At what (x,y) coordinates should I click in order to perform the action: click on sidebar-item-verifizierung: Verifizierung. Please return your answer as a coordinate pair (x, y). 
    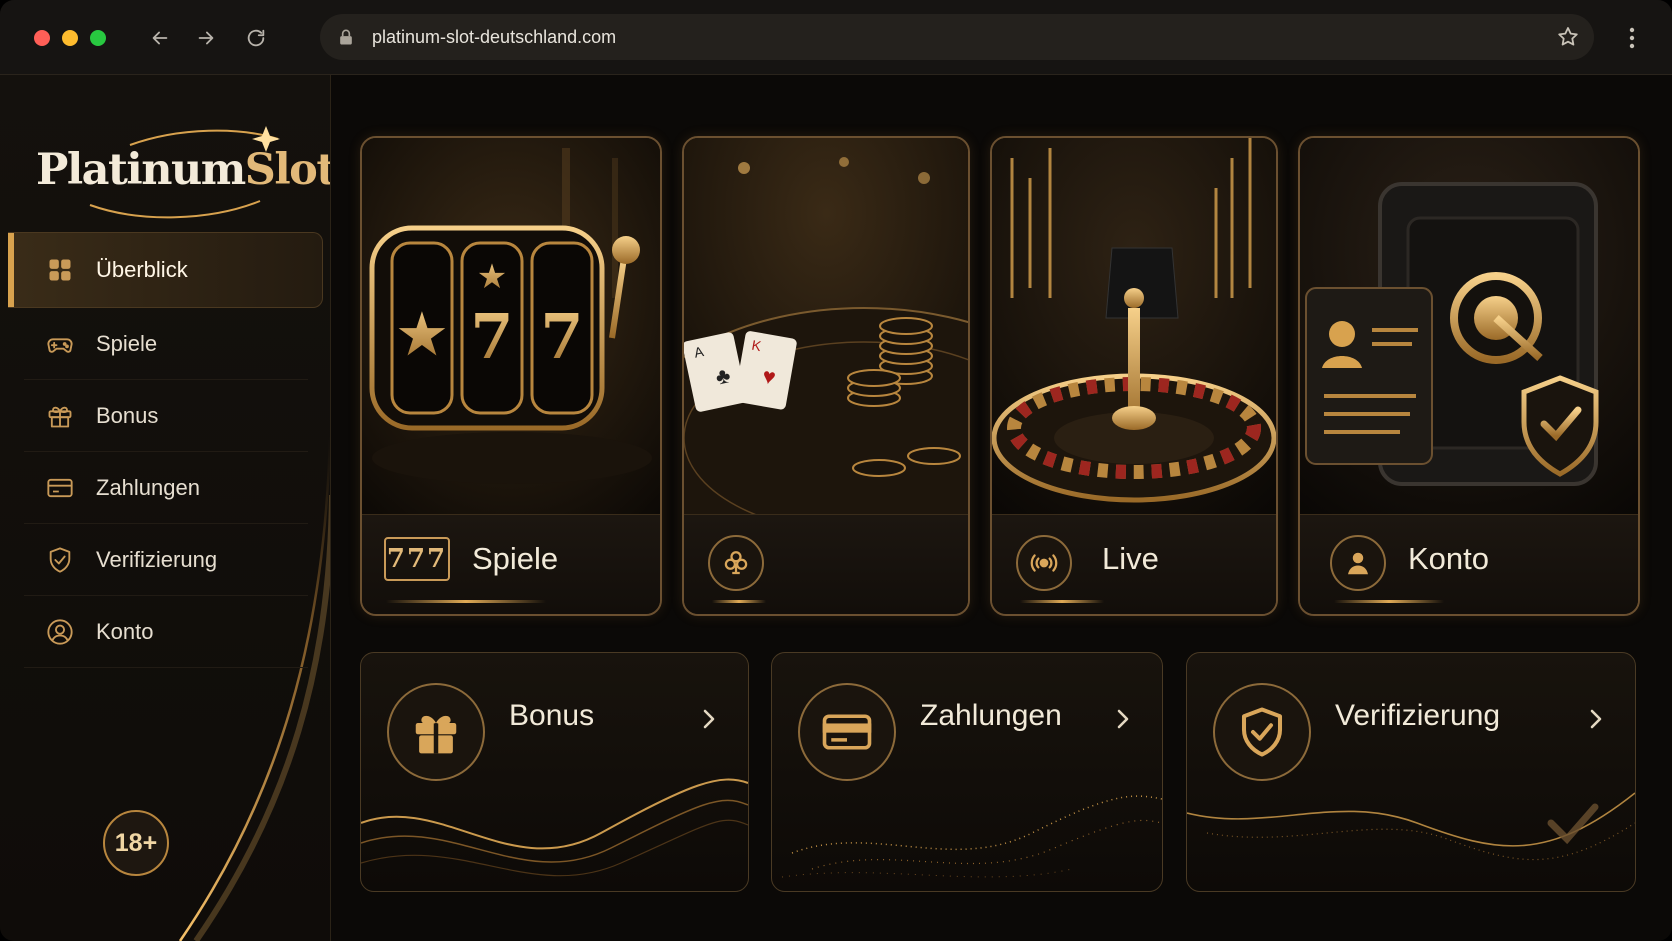
    Looking at the image, I should click on (166, 560).